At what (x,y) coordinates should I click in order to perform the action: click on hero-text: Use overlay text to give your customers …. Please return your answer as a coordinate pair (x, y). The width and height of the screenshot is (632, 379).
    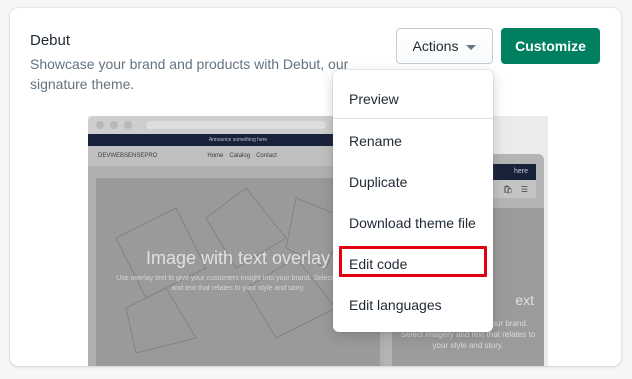
    Looking at the image, I should click on (238, 283).